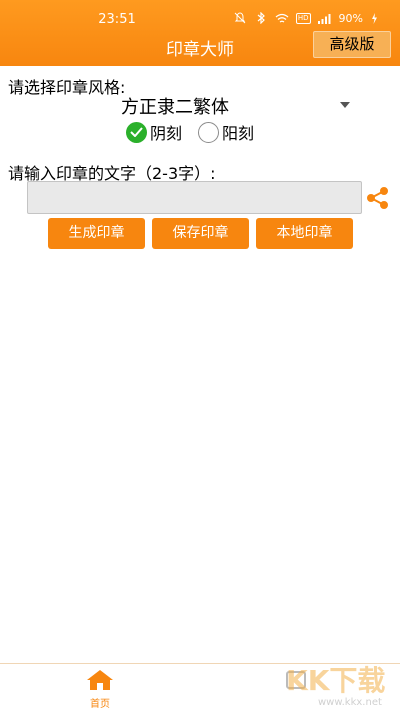 The height and width of the screenshot is (711, 400). I want to click on share-button, so click(378, 198).